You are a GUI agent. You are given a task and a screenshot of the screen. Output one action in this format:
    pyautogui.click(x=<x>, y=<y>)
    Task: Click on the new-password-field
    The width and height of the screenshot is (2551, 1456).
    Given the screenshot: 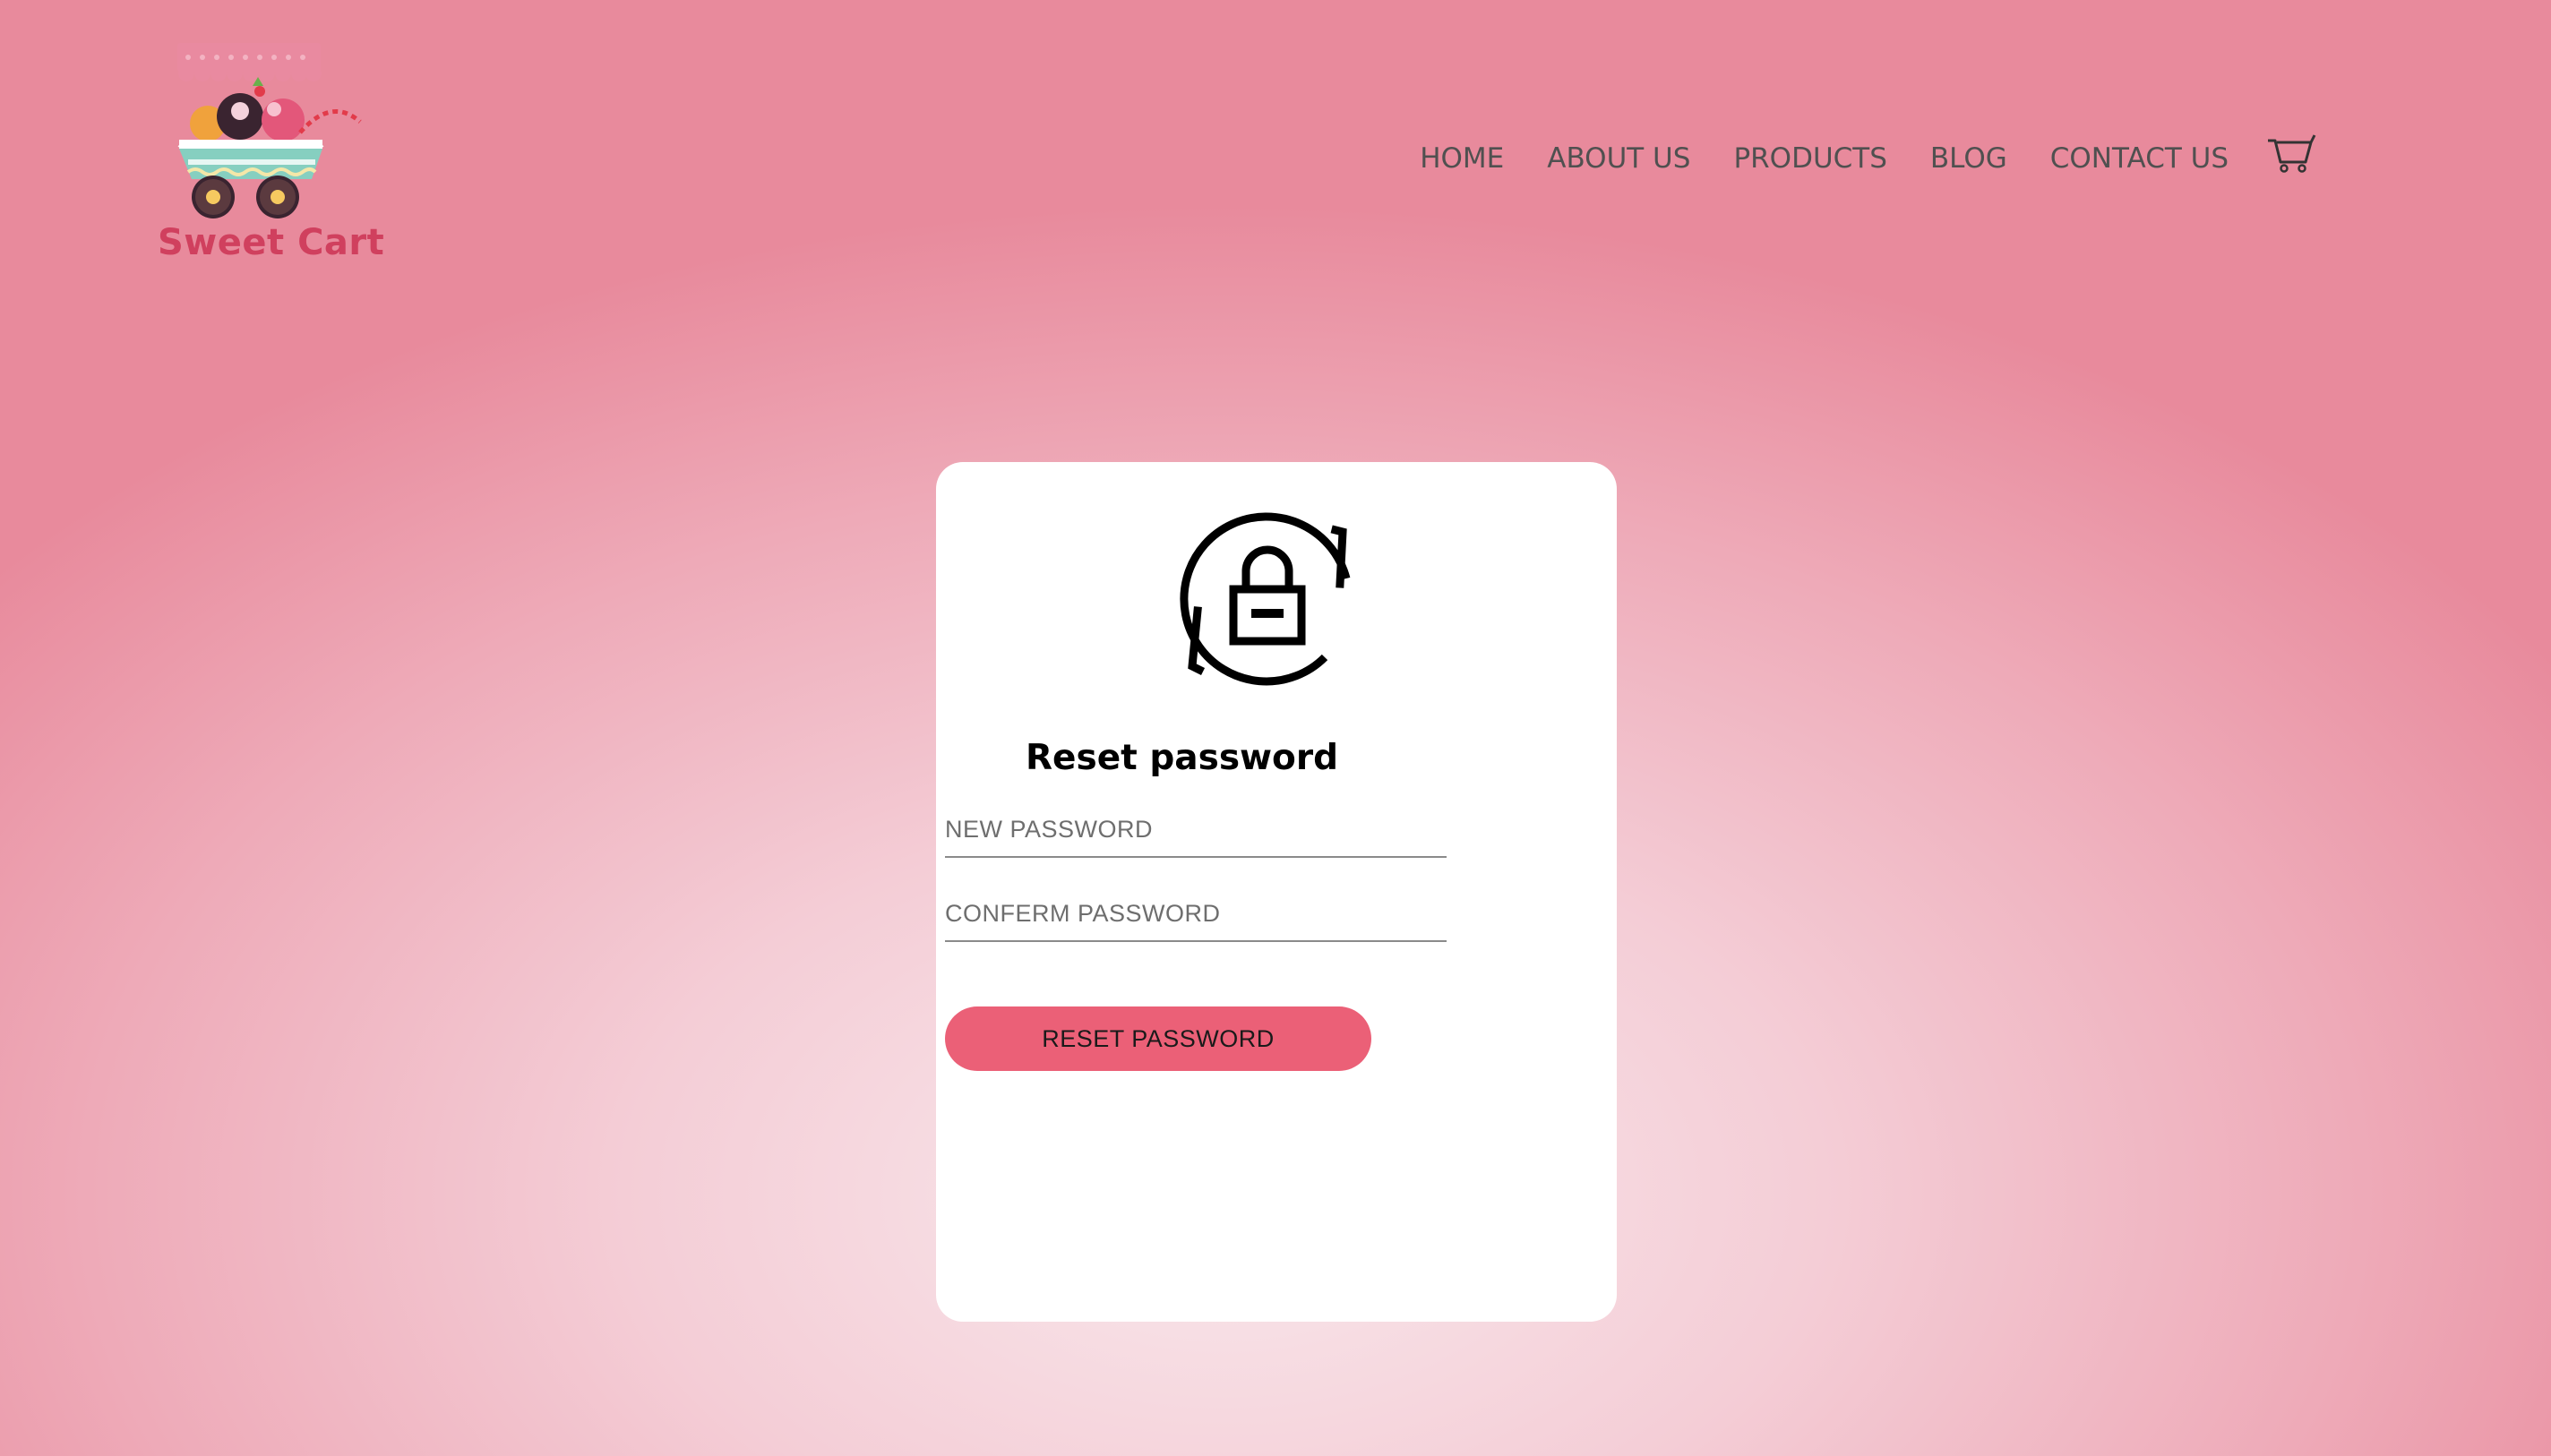 What is the action you would take?
    pyautogui.click(x=1196, y=830)
    